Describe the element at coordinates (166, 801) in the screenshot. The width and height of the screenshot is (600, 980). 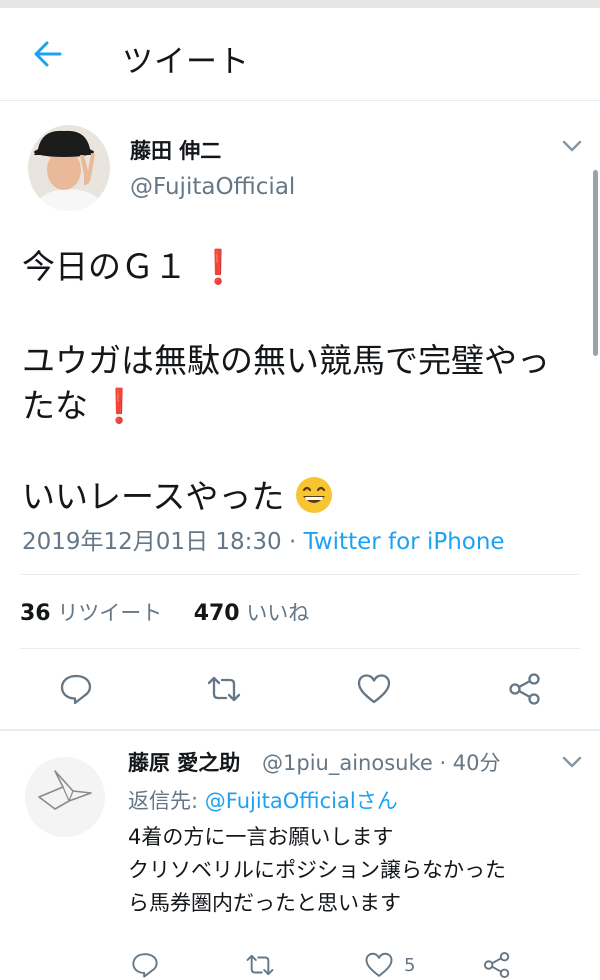
I see `reply-to-prefix: 返信先:` at that location.